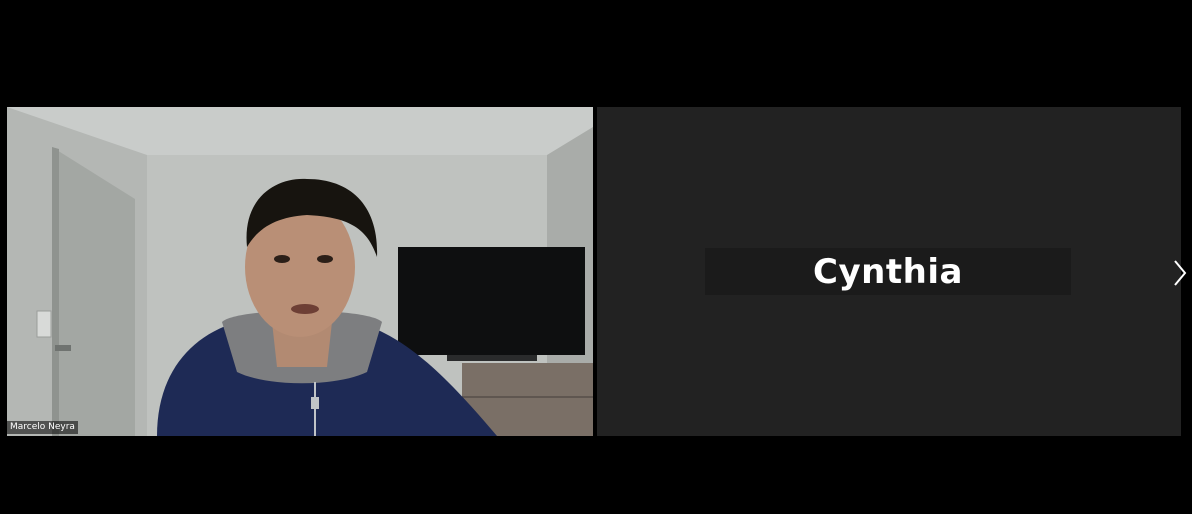 The width and height of the screenshot is (1192, 514). What do you see at coordinates (42, 427) in the screenshot?
I see `participant-name-label: Marcelo Neyra` at bounding box center [42, 427].